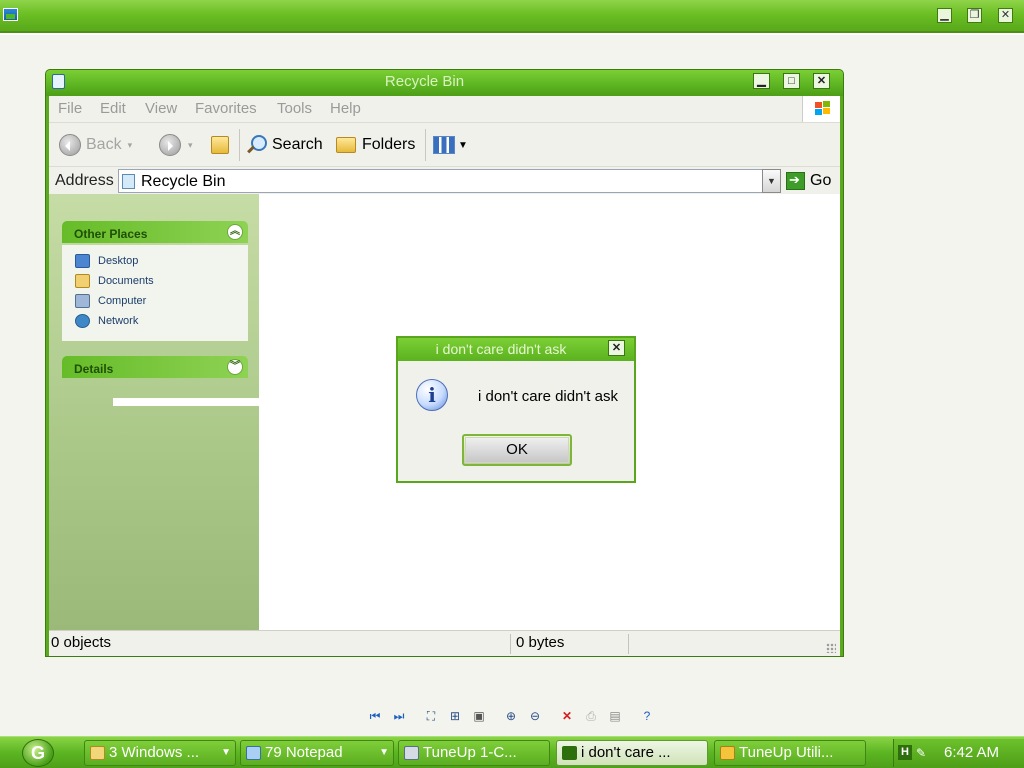 This screenshot has width=1024, height=768. Describe the element at coordinates (517, 450) in the screenshot. I see `ok-button: OK` at that location.